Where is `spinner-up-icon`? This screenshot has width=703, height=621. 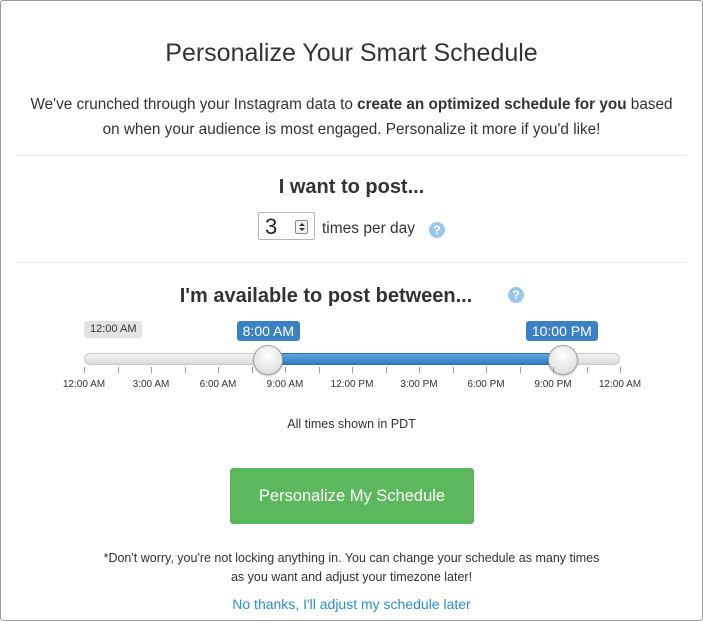
spinner-up-icon is located at coordinates (302, 224).